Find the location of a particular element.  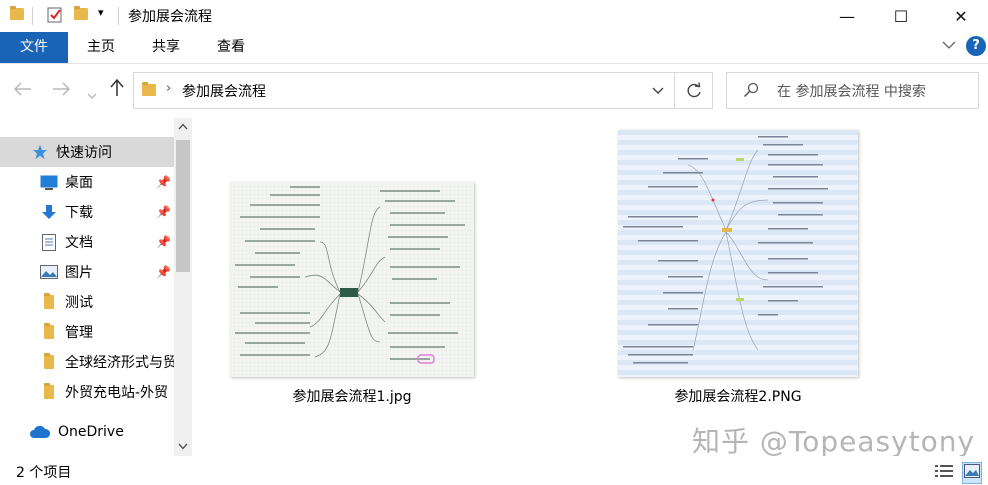

breadcrumb-chevron-icon: › is located at coordinates (168, 88).